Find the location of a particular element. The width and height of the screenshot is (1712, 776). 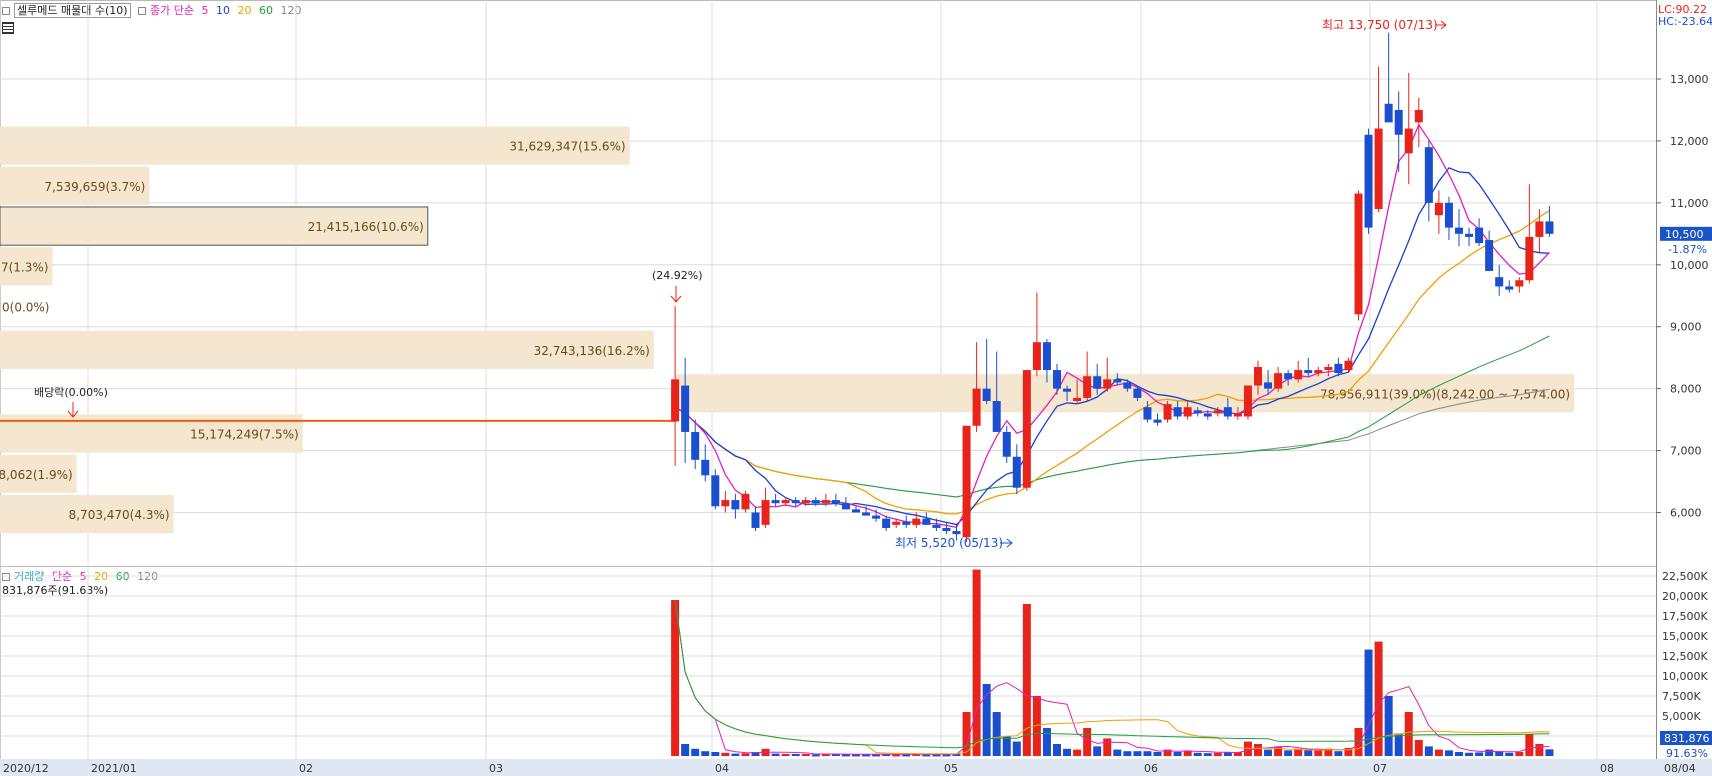

volume-tick-label: 22,500K is located at coordinates (1685, 576).